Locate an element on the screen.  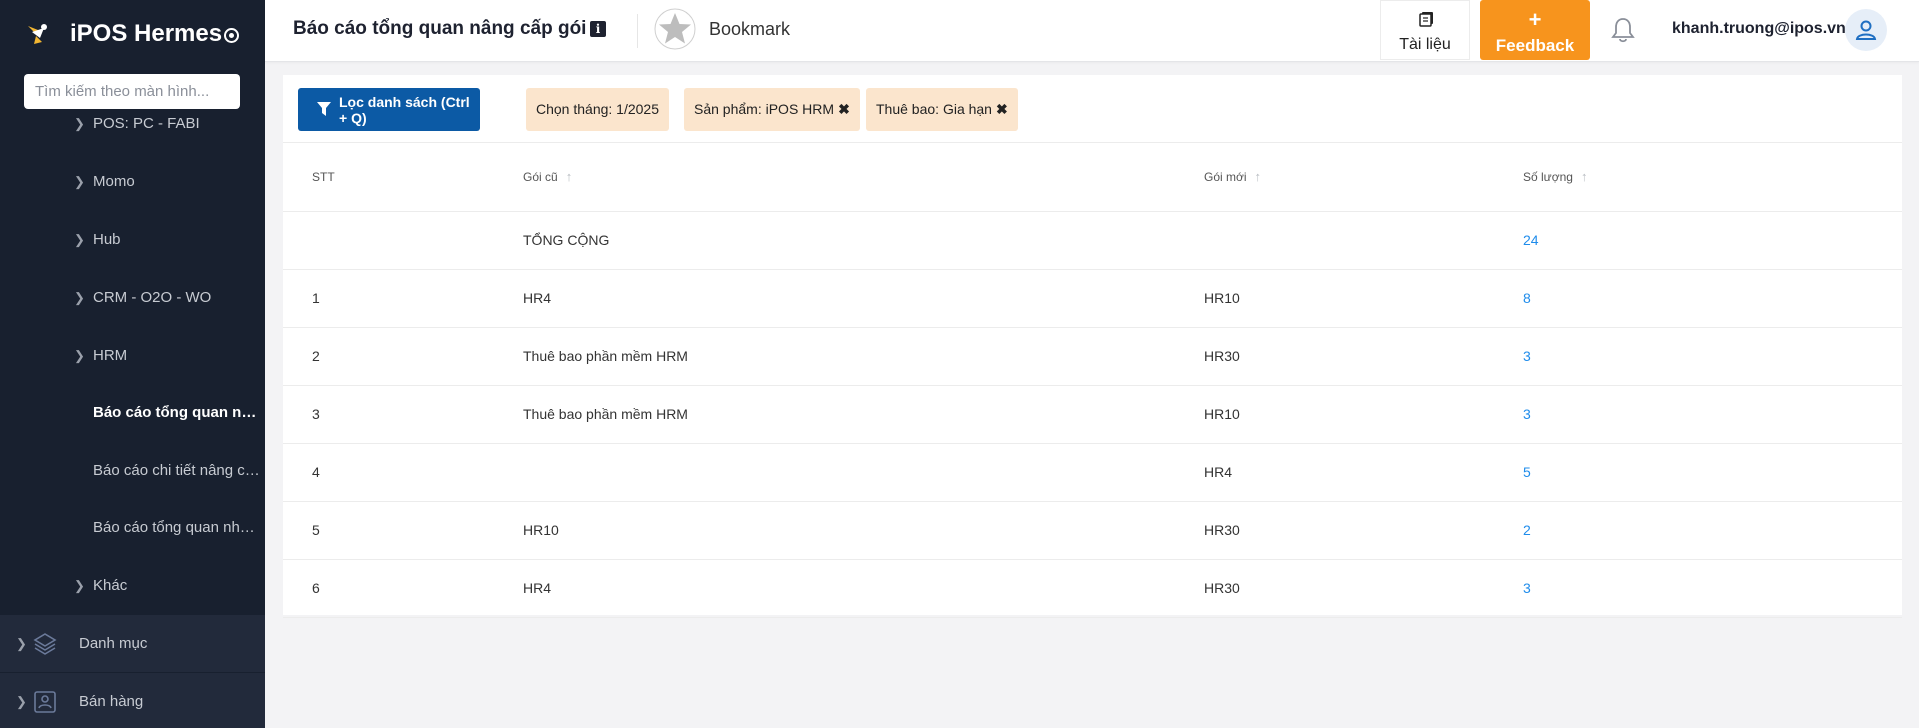
sidebar-item-label: POS: PC - FABI is located at coordinates (146, 123).